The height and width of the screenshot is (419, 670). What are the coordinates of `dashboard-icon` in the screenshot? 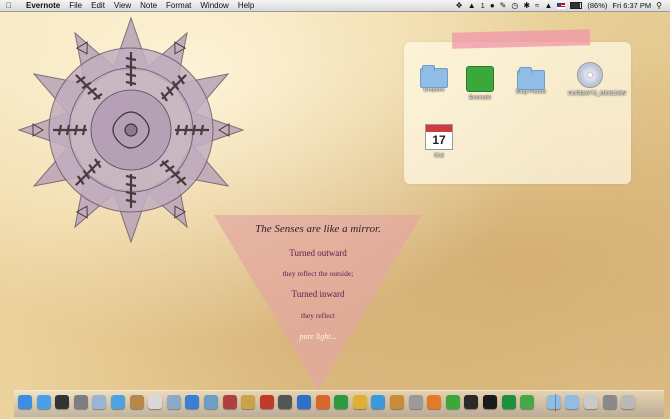 It's located at (62, 402).